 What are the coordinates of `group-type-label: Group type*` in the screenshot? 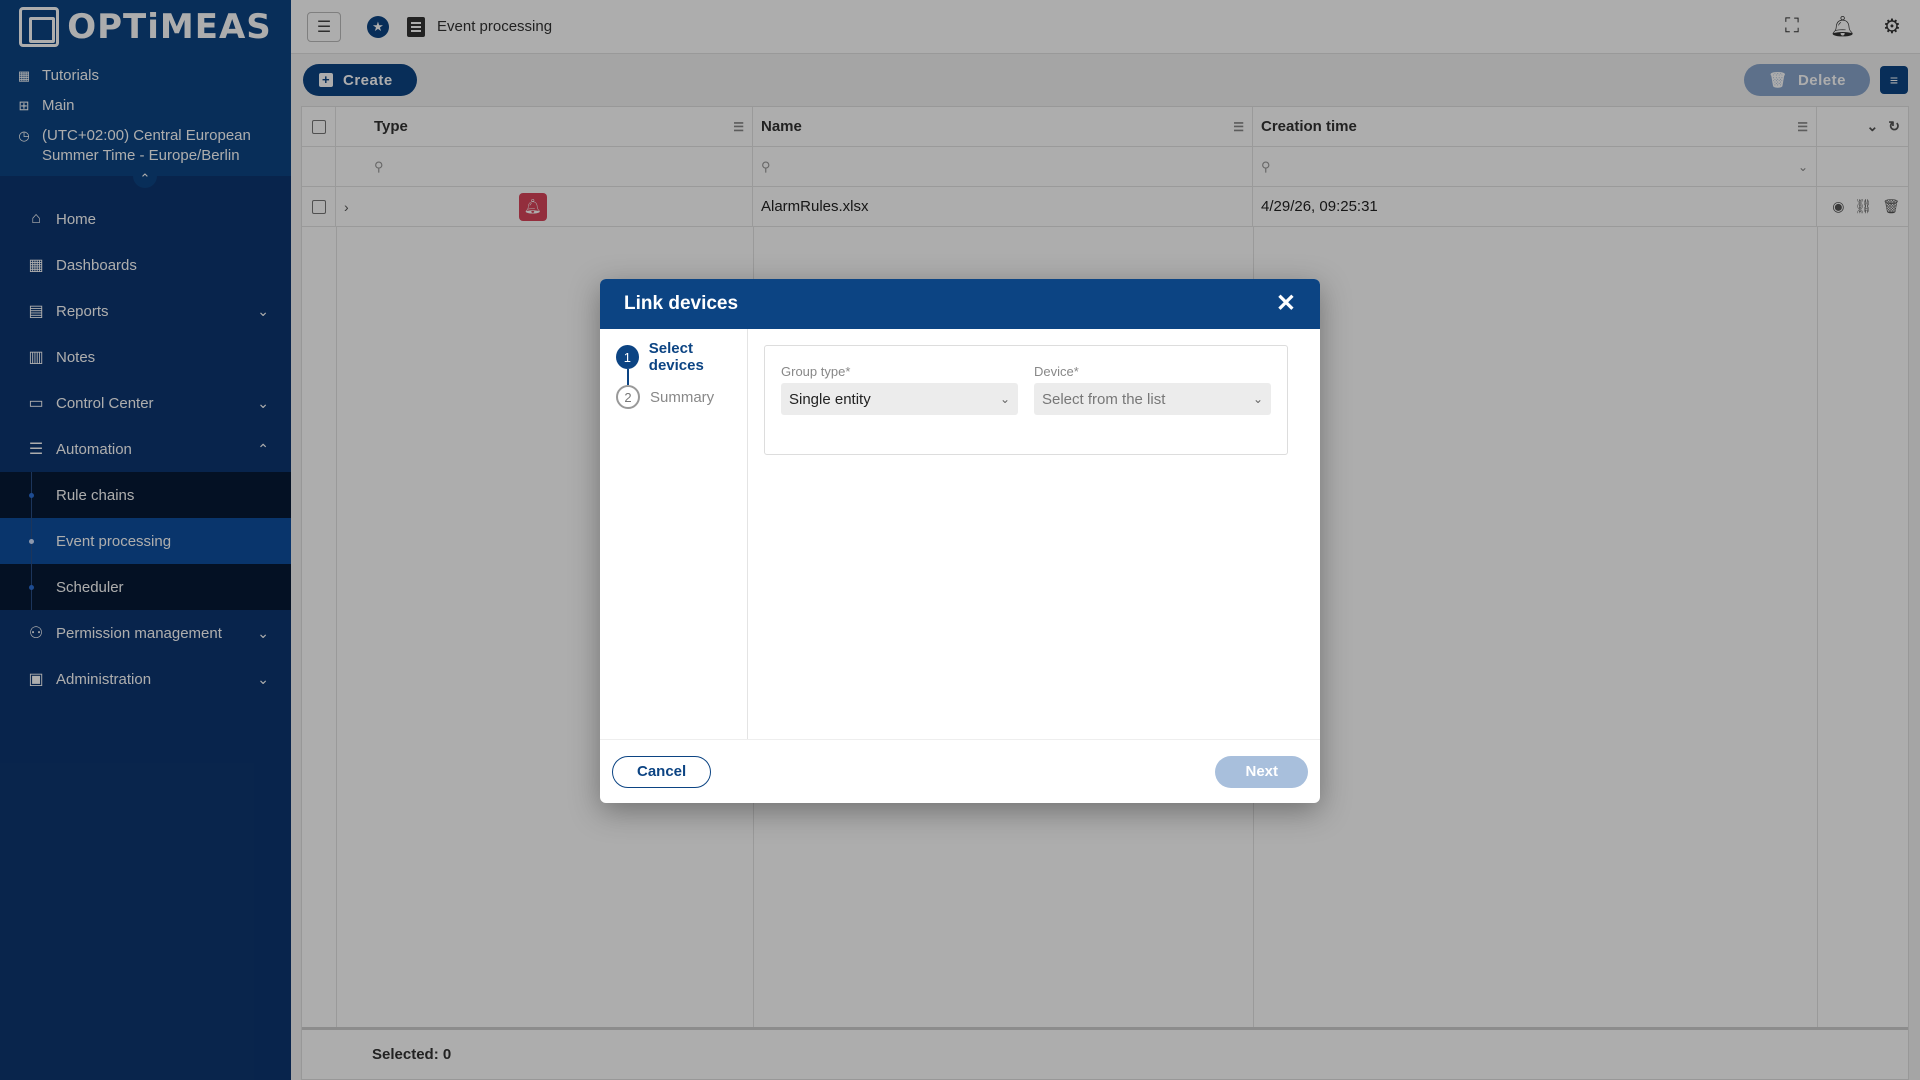 It's located at (816, 371).